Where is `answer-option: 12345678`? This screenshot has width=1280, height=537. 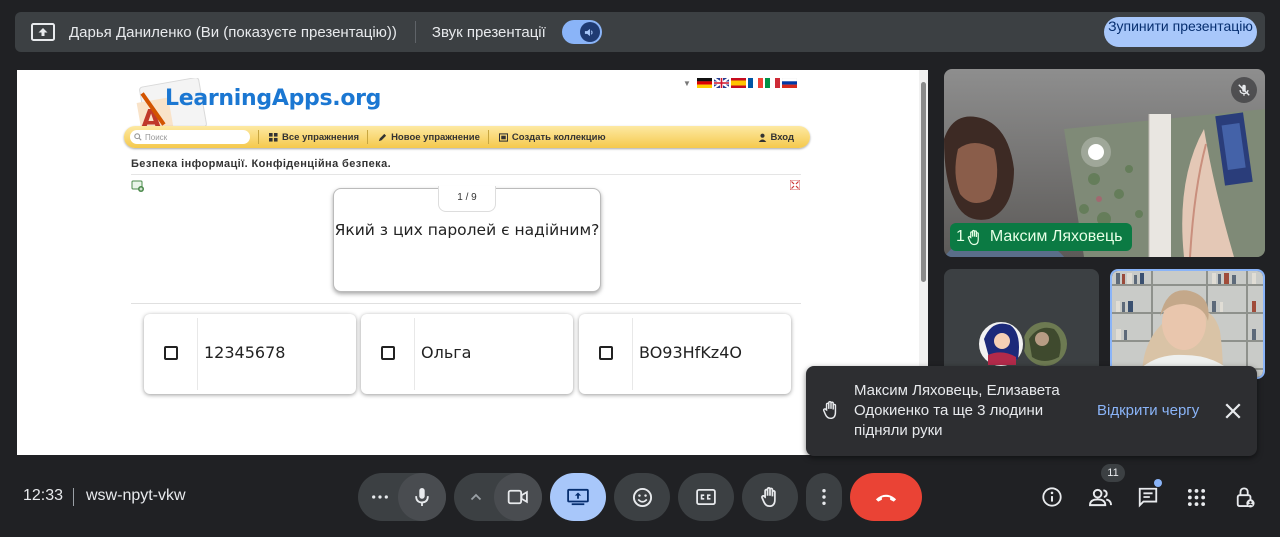 answer-option: 12345678 is located at coordinates (250, 354).